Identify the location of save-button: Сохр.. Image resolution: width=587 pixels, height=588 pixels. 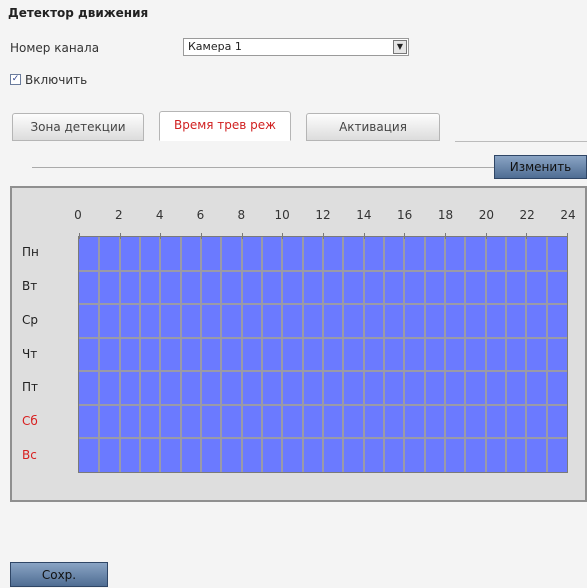
(59, 574).